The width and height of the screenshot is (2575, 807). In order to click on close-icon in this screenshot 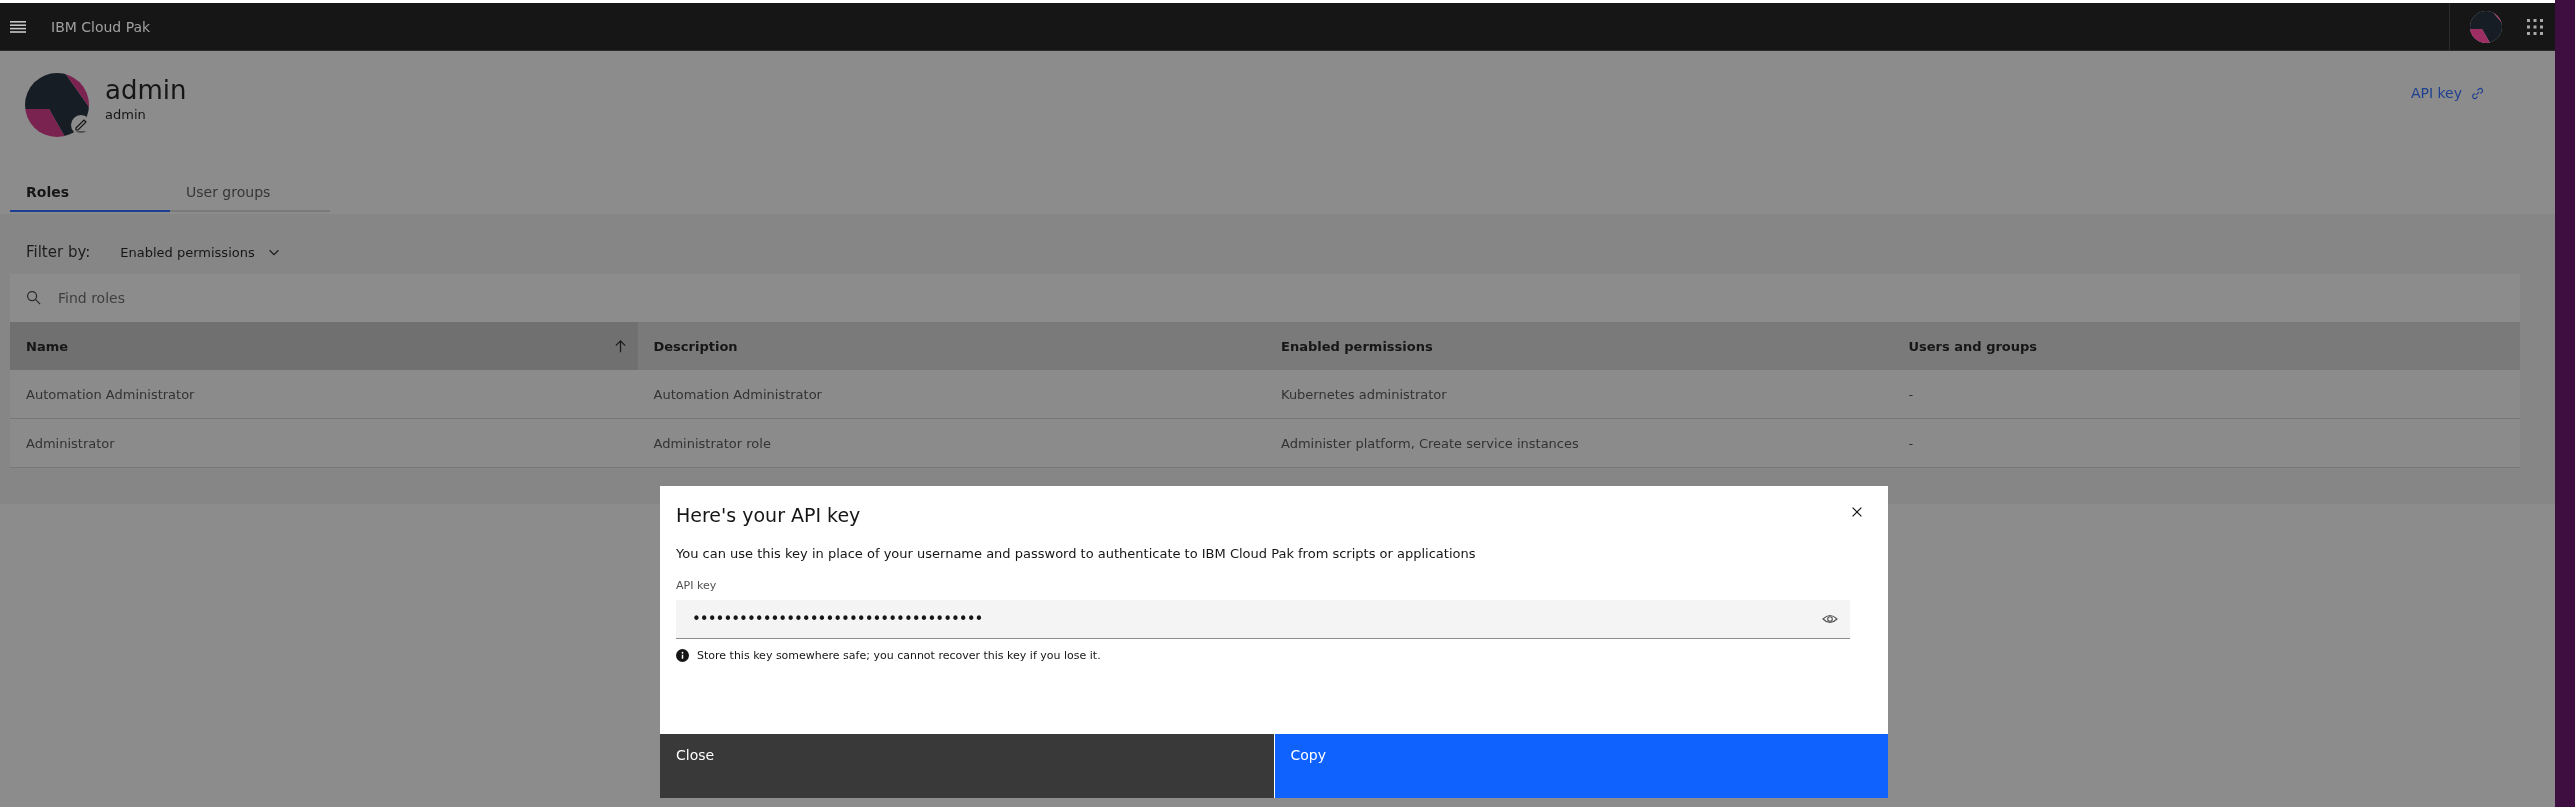, I will do `click(1857, 512)`.